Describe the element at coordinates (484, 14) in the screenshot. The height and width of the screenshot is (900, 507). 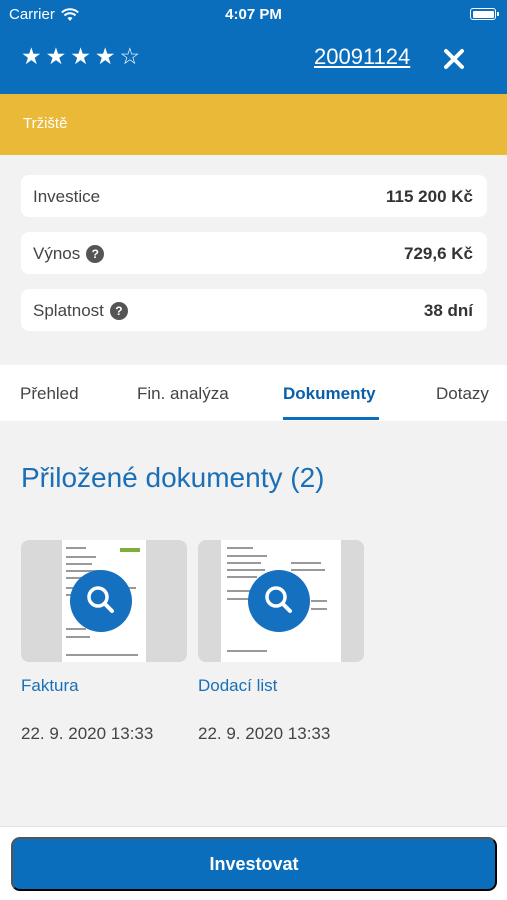
I see `battery-icon` at that location.